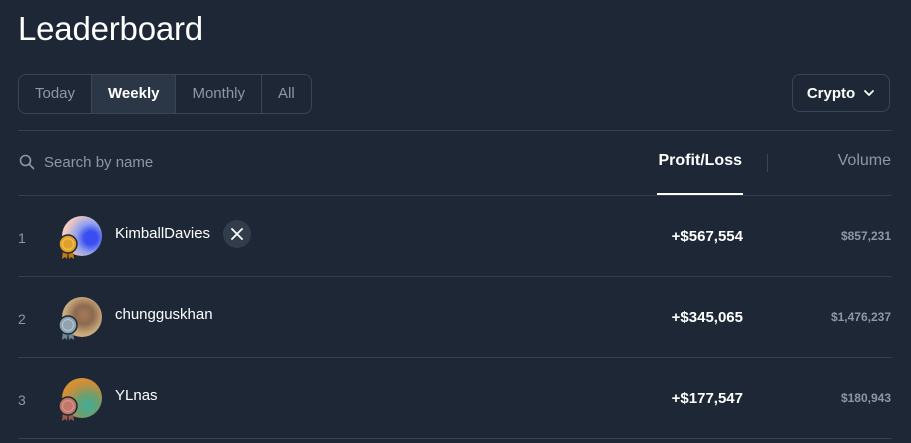 This screenshot has width=911, height=443. What do you see at coordinates (134, 94) in the screenshot?
I see `tab-weekly: Weekly` at bounding box center [134, 94].